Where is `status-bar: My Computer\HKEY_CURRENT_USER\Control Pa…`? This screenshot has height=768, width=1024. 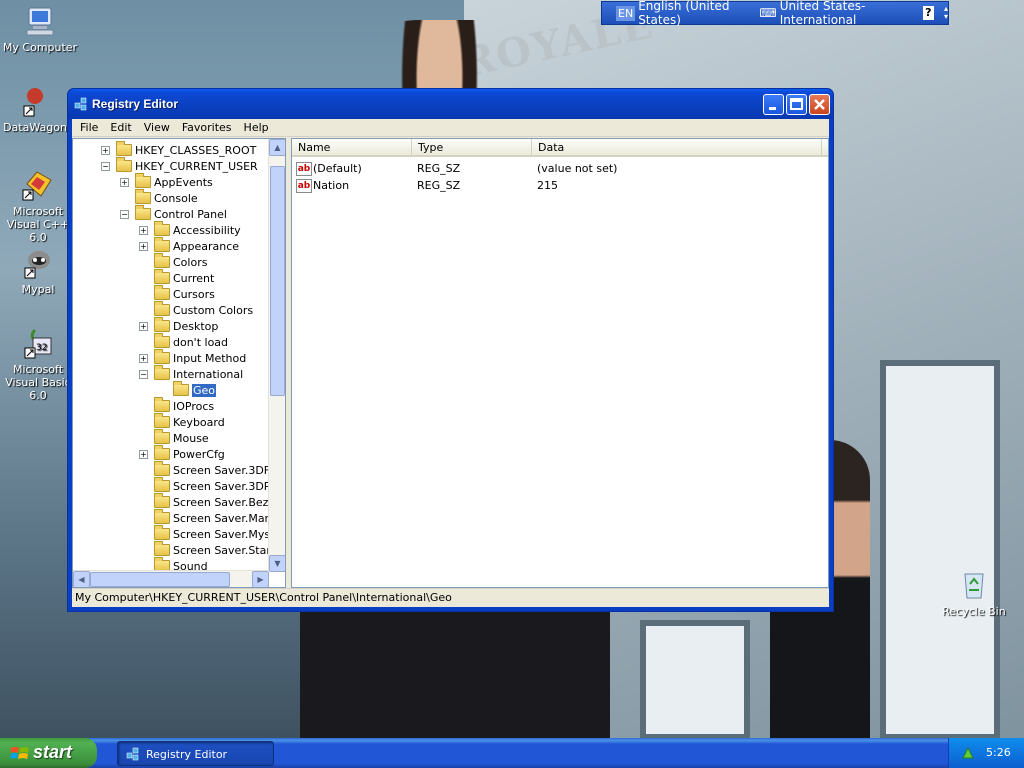
status-bar: My Computer\HKEY_CURRENT_USER\Control Pa… is located at coordinates (450, 597).